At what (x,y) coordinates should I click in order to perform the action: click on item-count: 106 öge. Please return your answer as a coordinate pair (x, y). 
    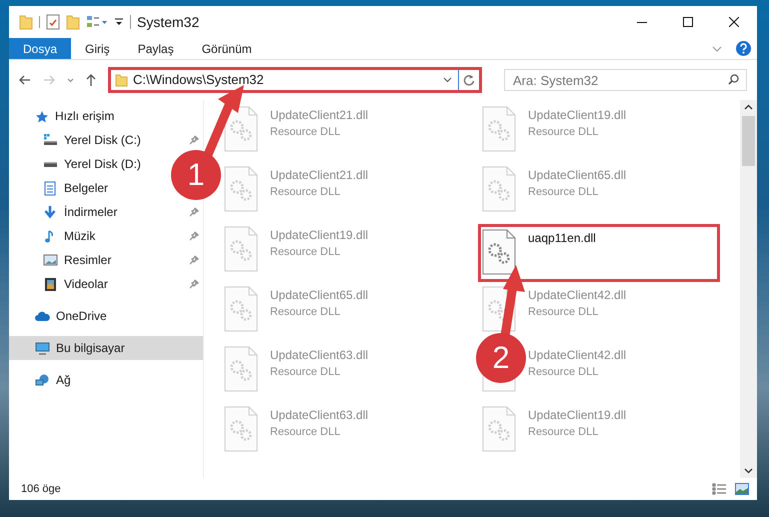
    Looking at the image, I should click on (41, 489).